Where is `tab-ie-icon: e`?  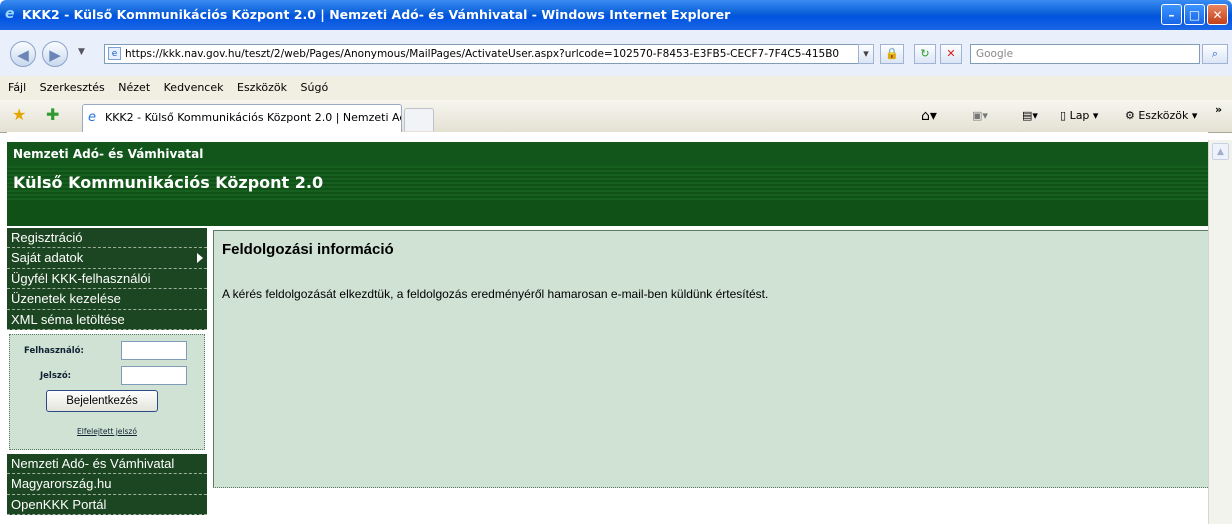
tab-ie-icon: e is located at coordinates (92, 117).